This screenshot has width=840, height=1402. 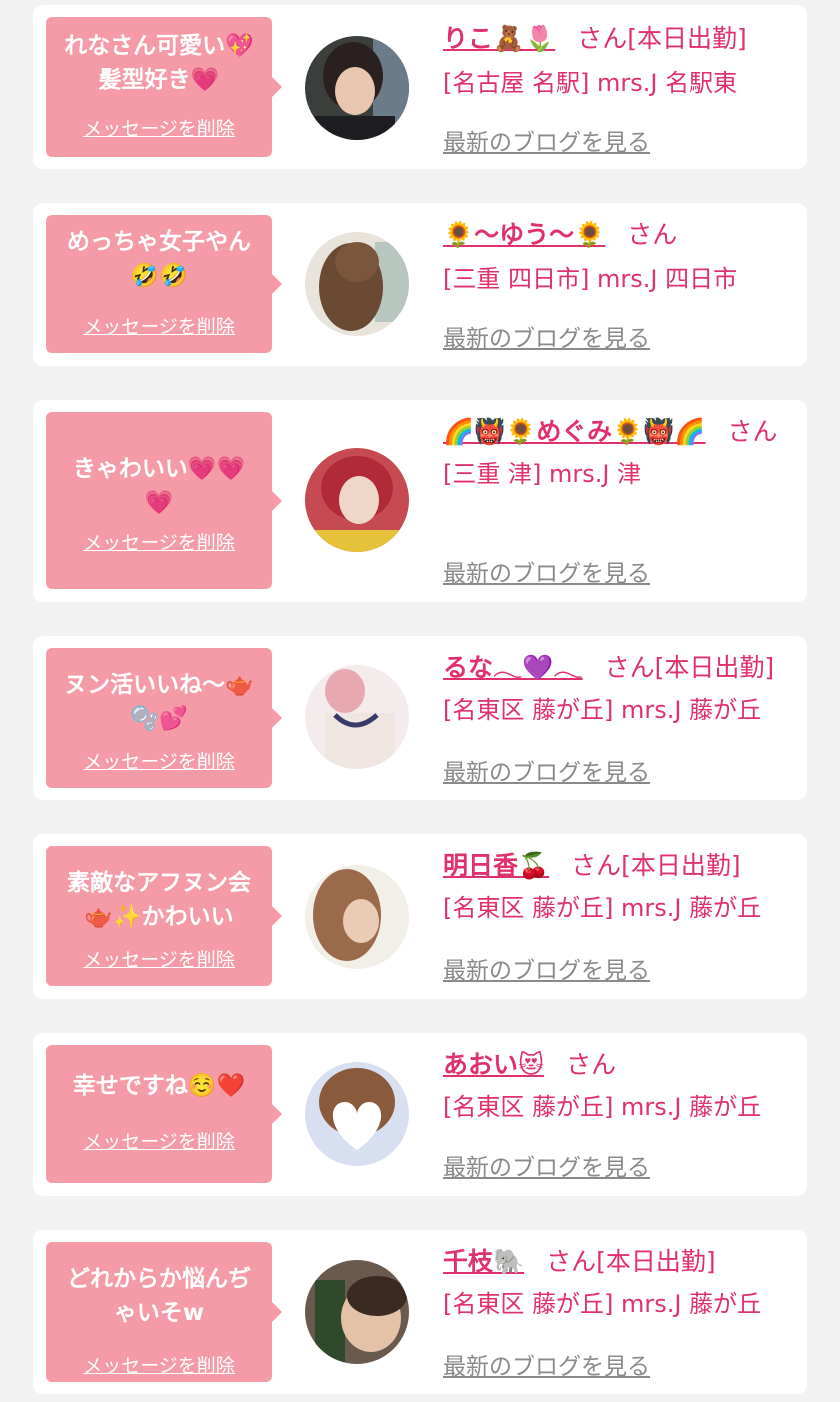 What do you see at coordinates (621, 257) in the screenshot?
I see `cast-info: 🌻〜ゆう〜🌻 さん [三重 四日市] mrs.J 四日市` at bounding box center [621, 257].